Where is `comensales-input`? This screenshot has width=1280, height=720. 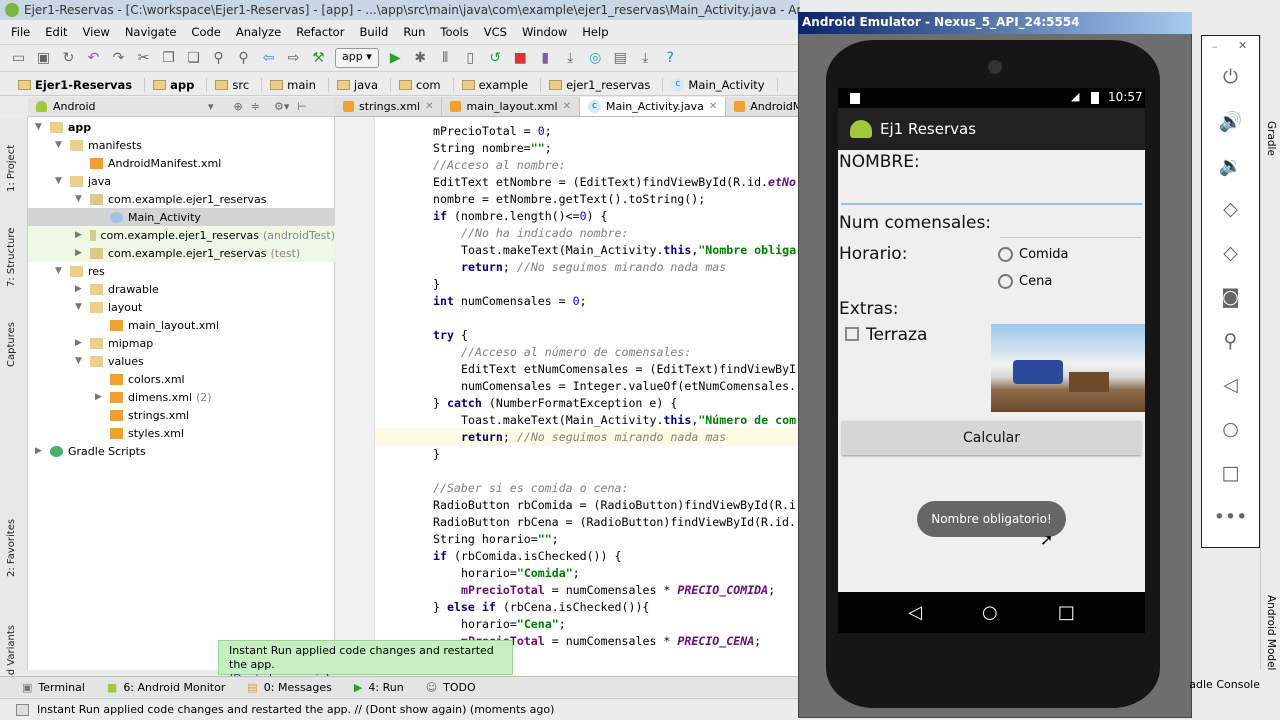 comensales-input is located at coordinates (1071, 226).